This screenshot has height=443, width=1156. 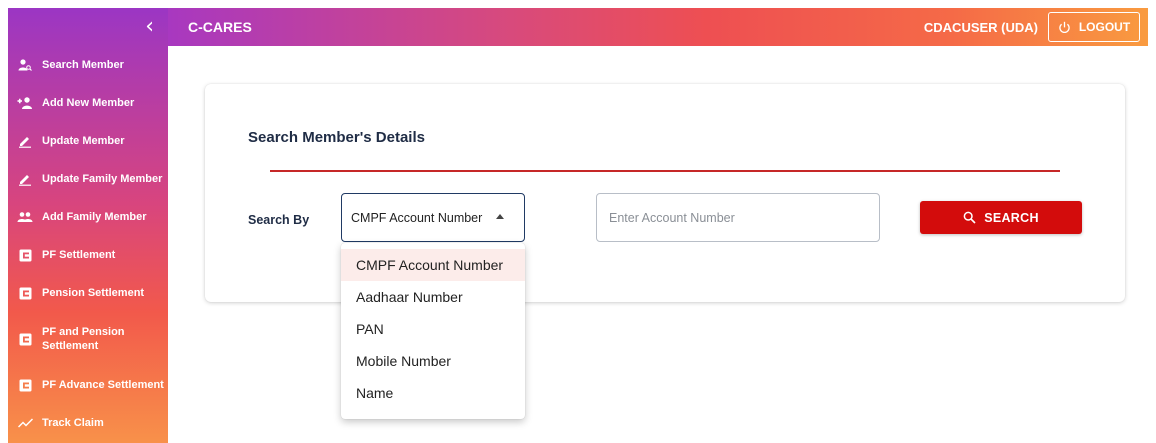 What do you see at coordinates (25, 423) in the screenshot?
I see `trending-icon` at bounding box center [25, 423].